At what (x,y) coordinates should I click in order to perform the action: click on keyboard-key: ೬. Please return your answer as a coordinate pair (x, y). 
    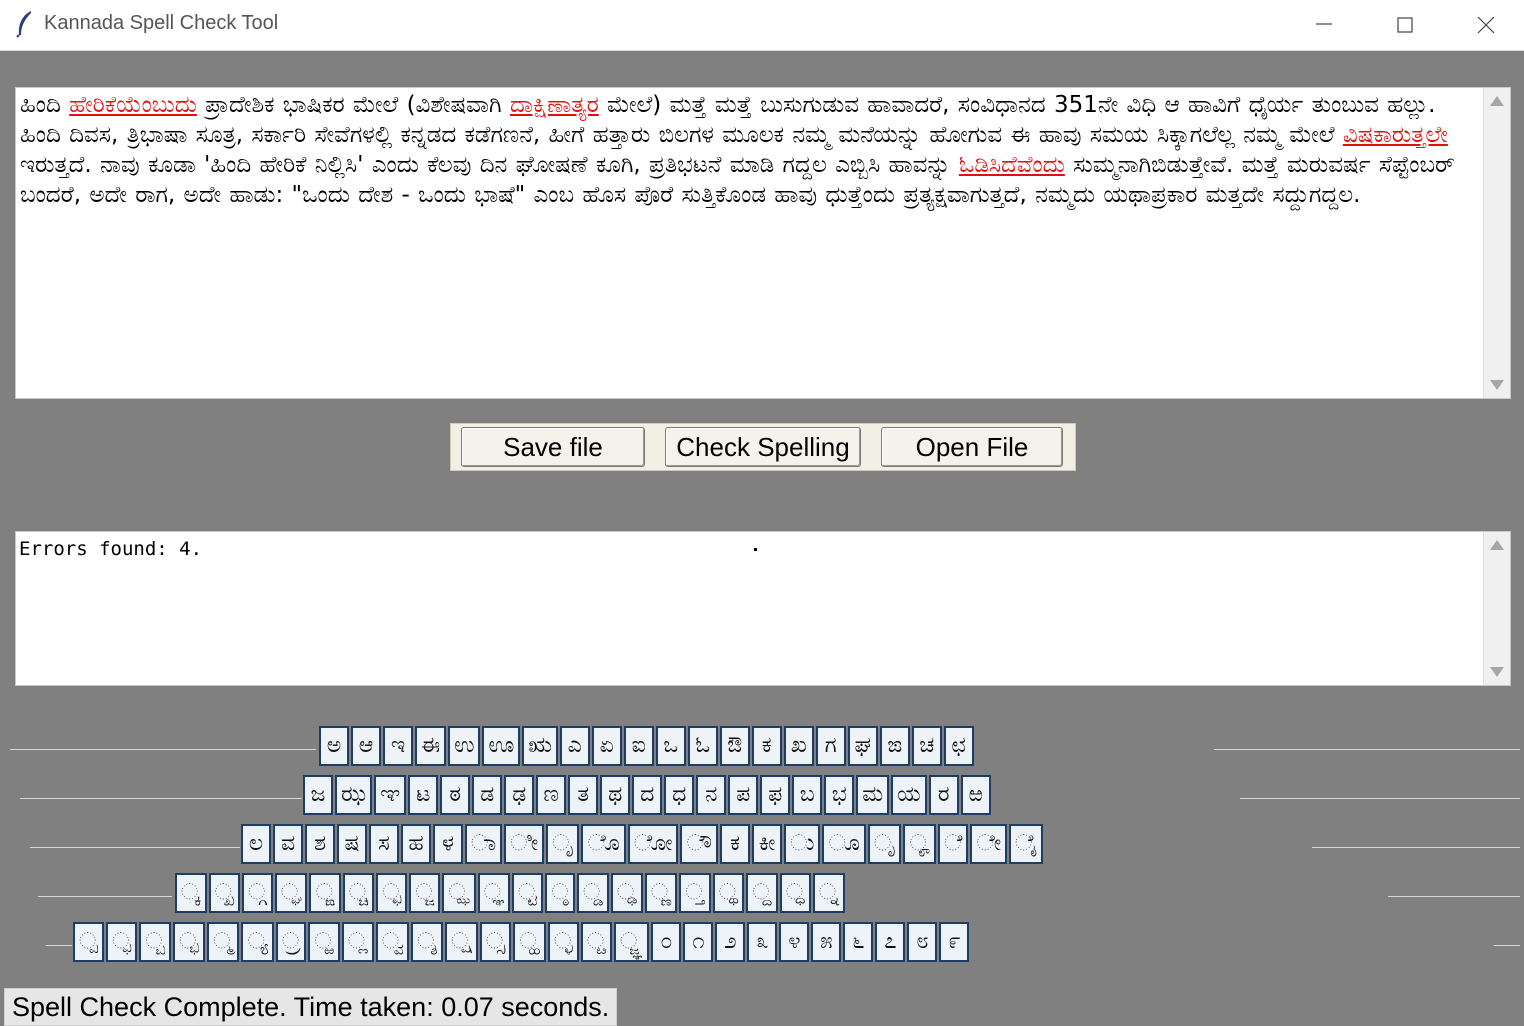
    Looking at the image, I should click on (858, 942).